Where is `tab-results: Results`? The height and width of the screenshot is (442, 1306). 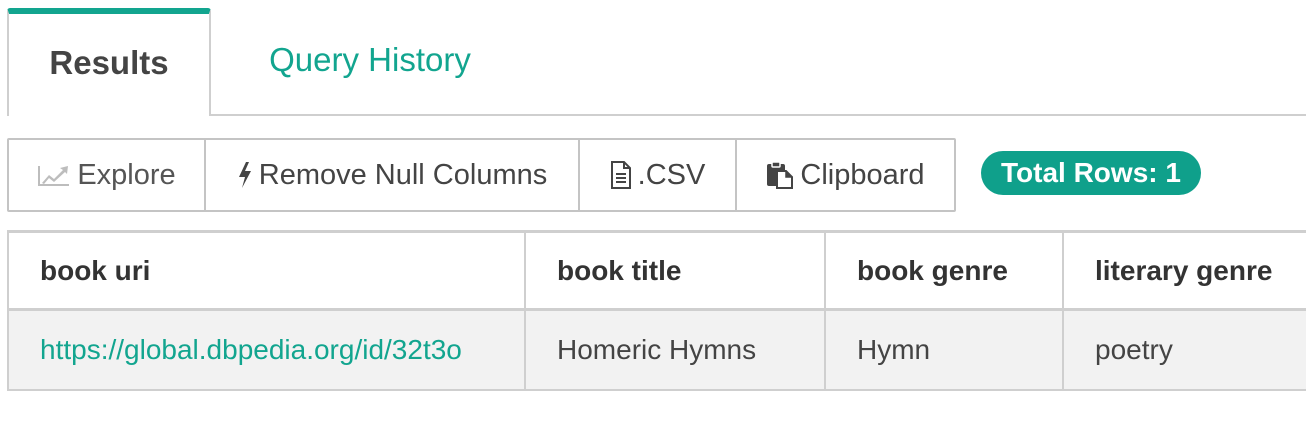 tab-results: Results is located at coordinates (109, 62).